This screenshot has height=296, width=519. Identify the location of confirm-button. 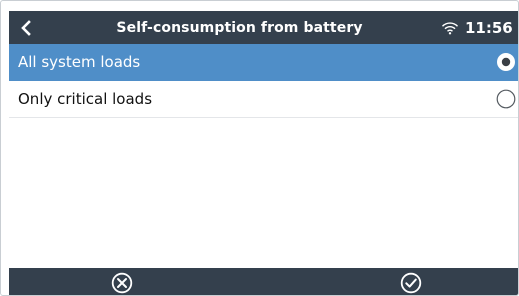
(411, 283).